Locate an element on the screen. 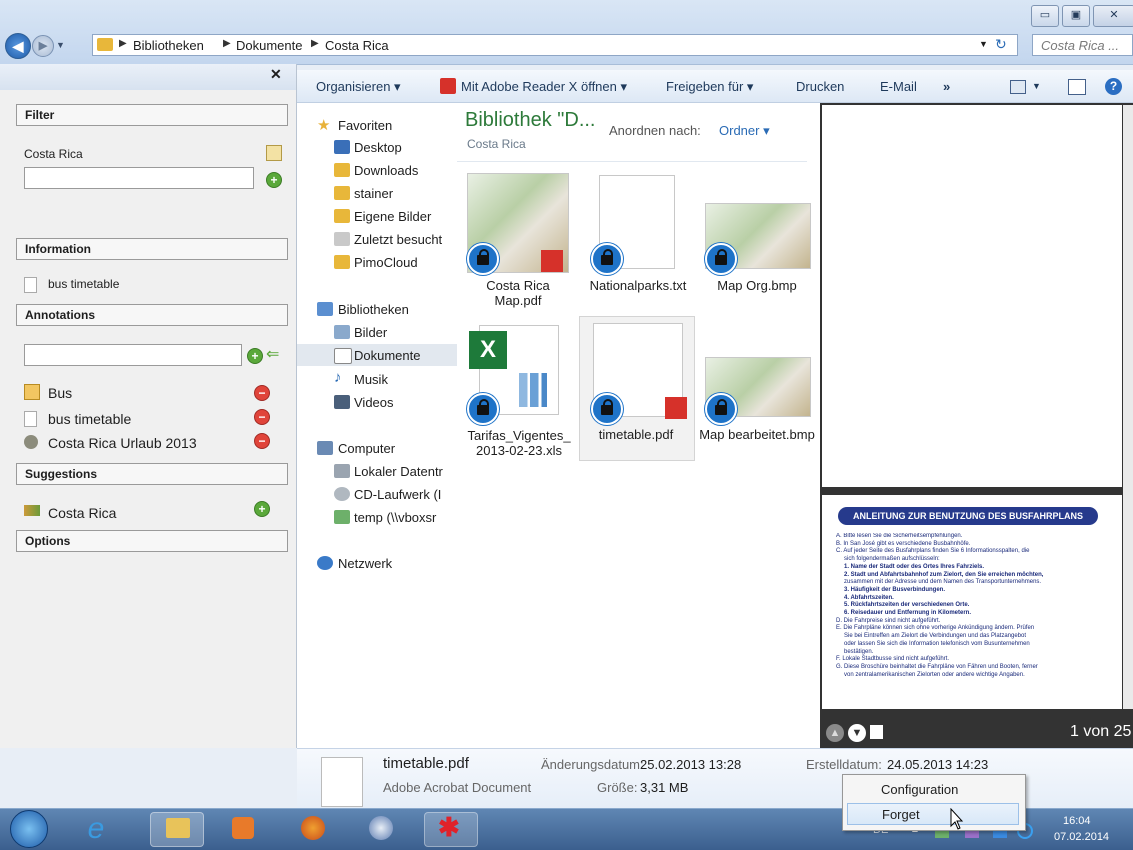 The image size is (1133, 850). suggestions-heading: Suggestions is located at coordinates (152, 474).